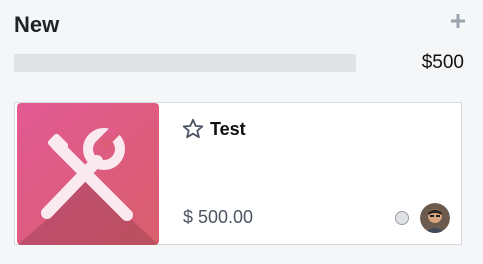 The image size is (483, 264). Describe the element at coordinates (185, 63) in the screenshot. I see `column-progress-bar` at that location.